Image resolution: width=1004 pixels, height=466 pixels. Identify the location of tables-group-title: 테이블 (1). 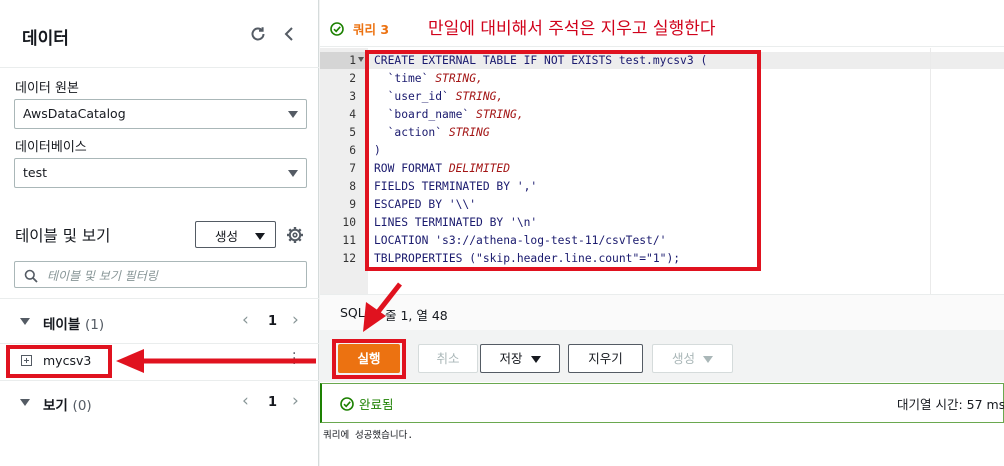
(73, 323).